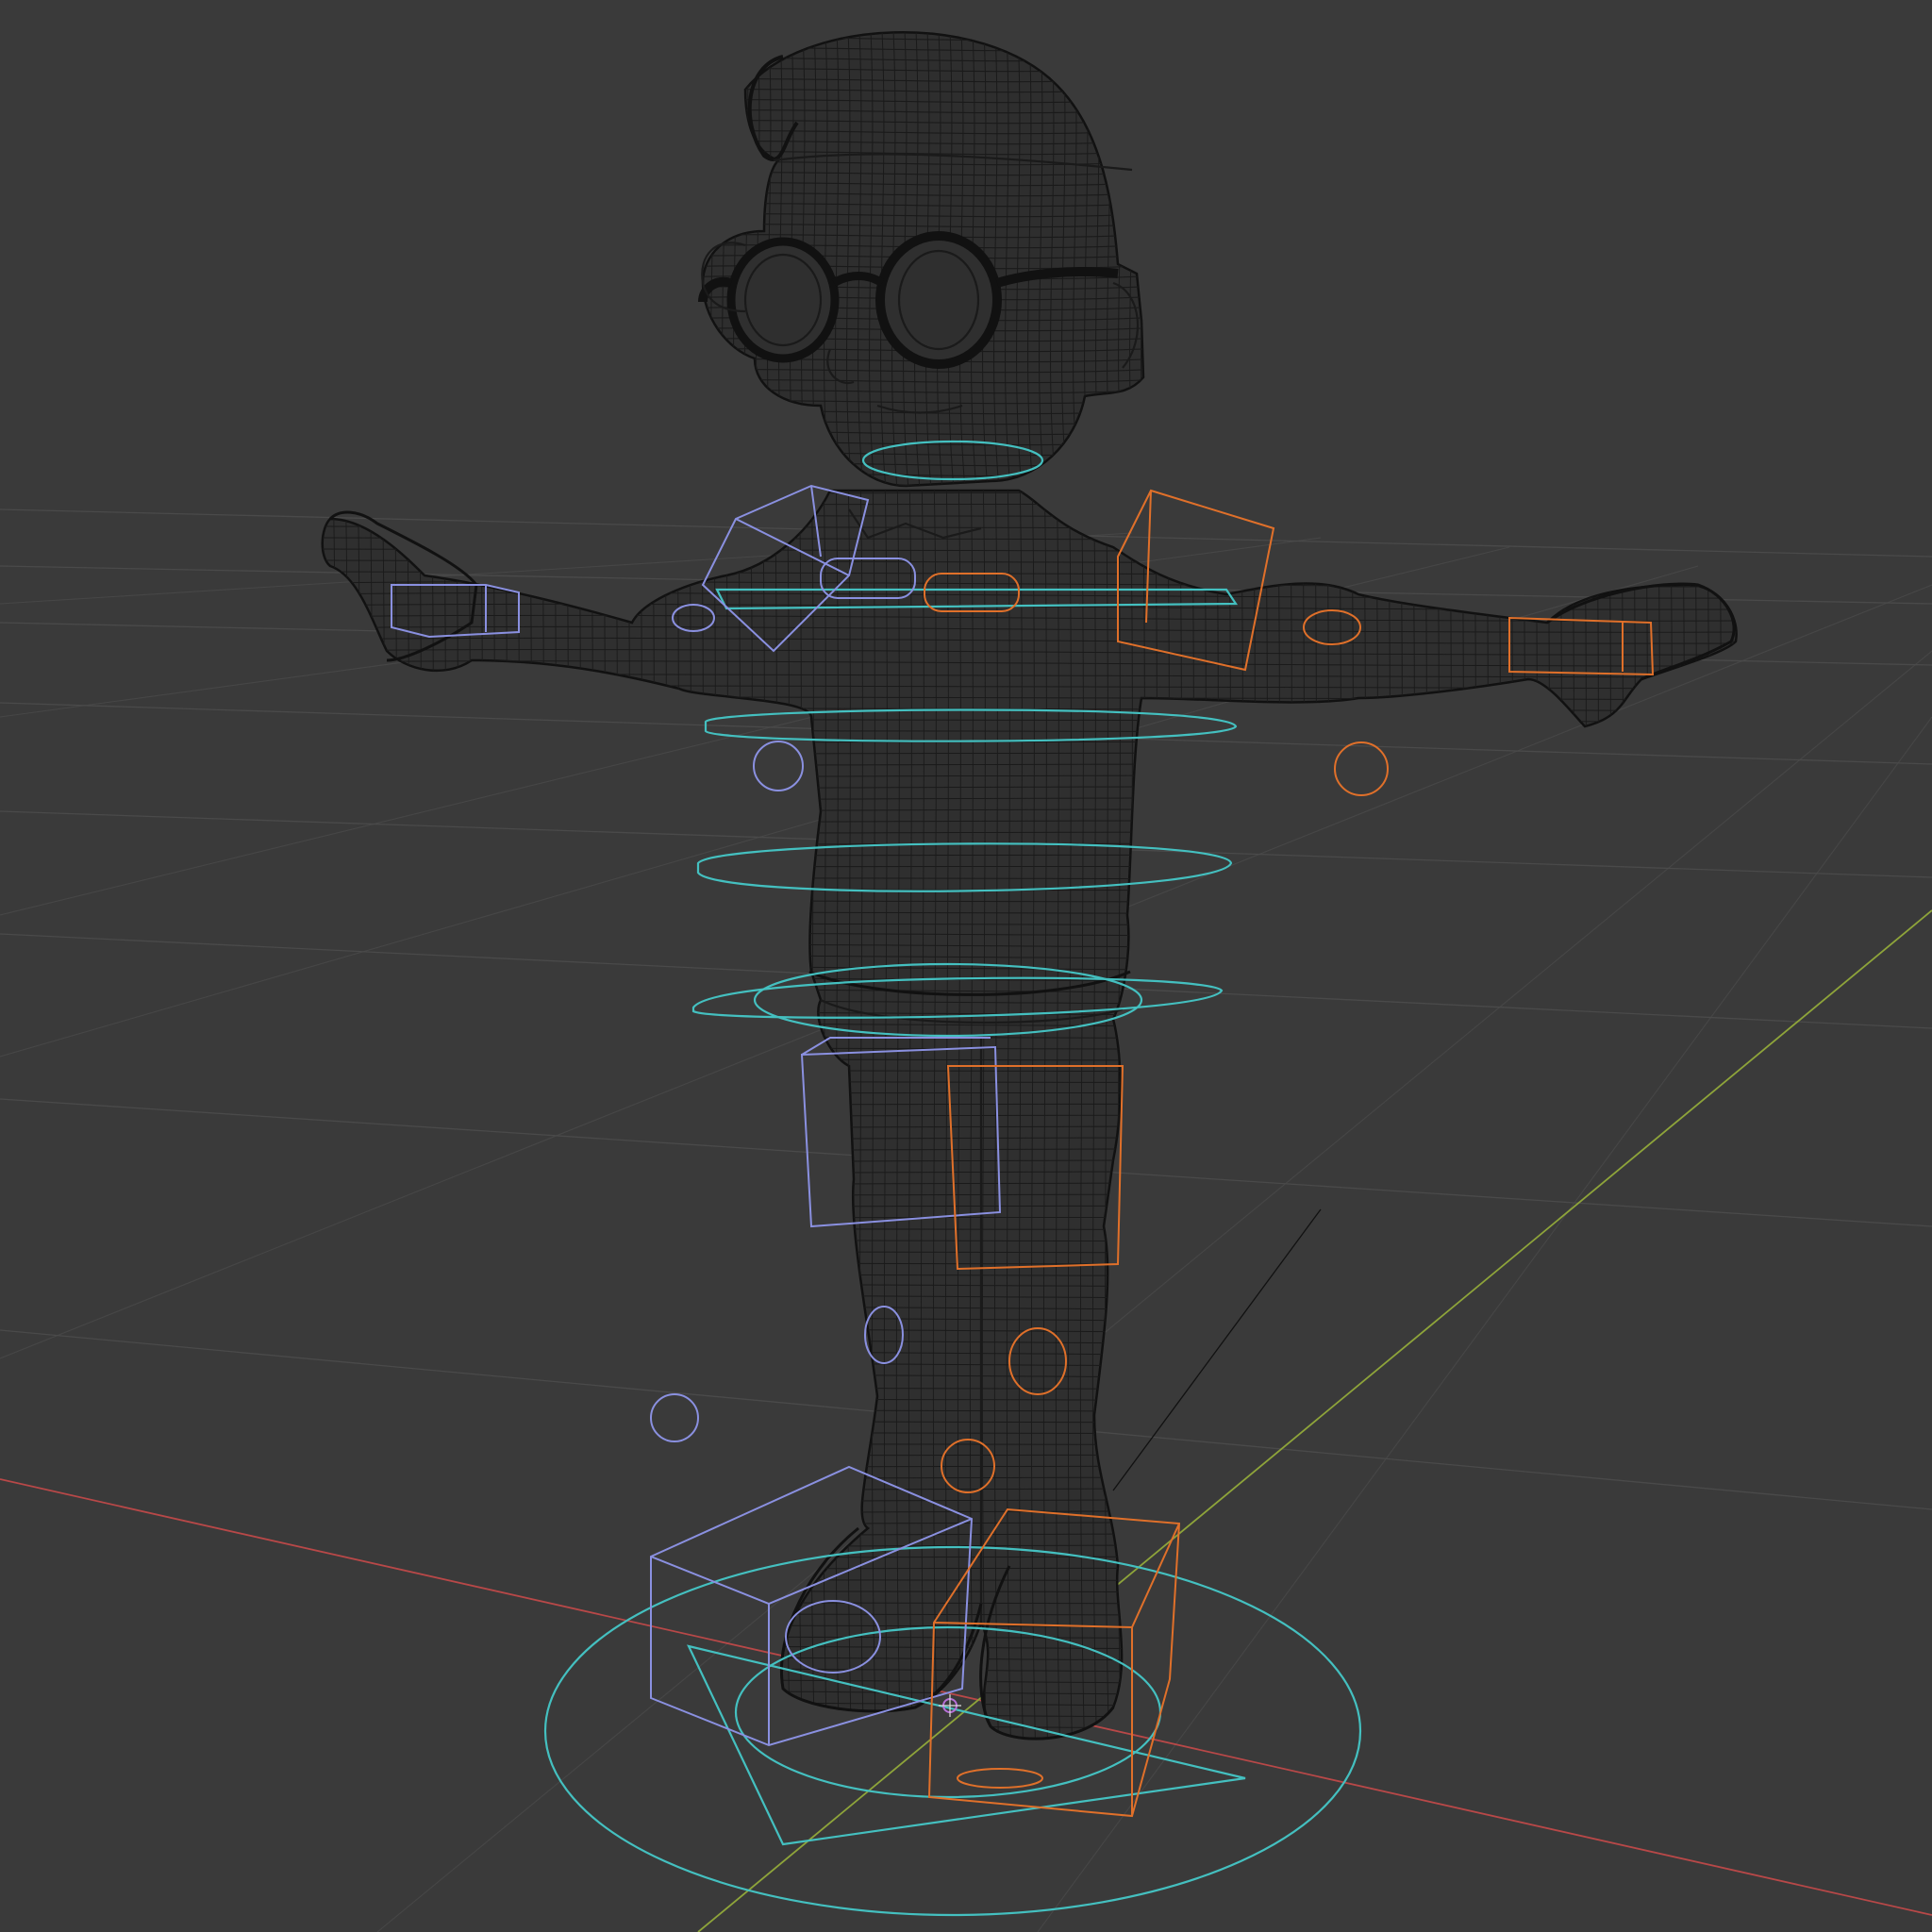 The width and height of the screenshot is (1932, 1932). I want to click on left-arm-pole-control, so click(779, 766).